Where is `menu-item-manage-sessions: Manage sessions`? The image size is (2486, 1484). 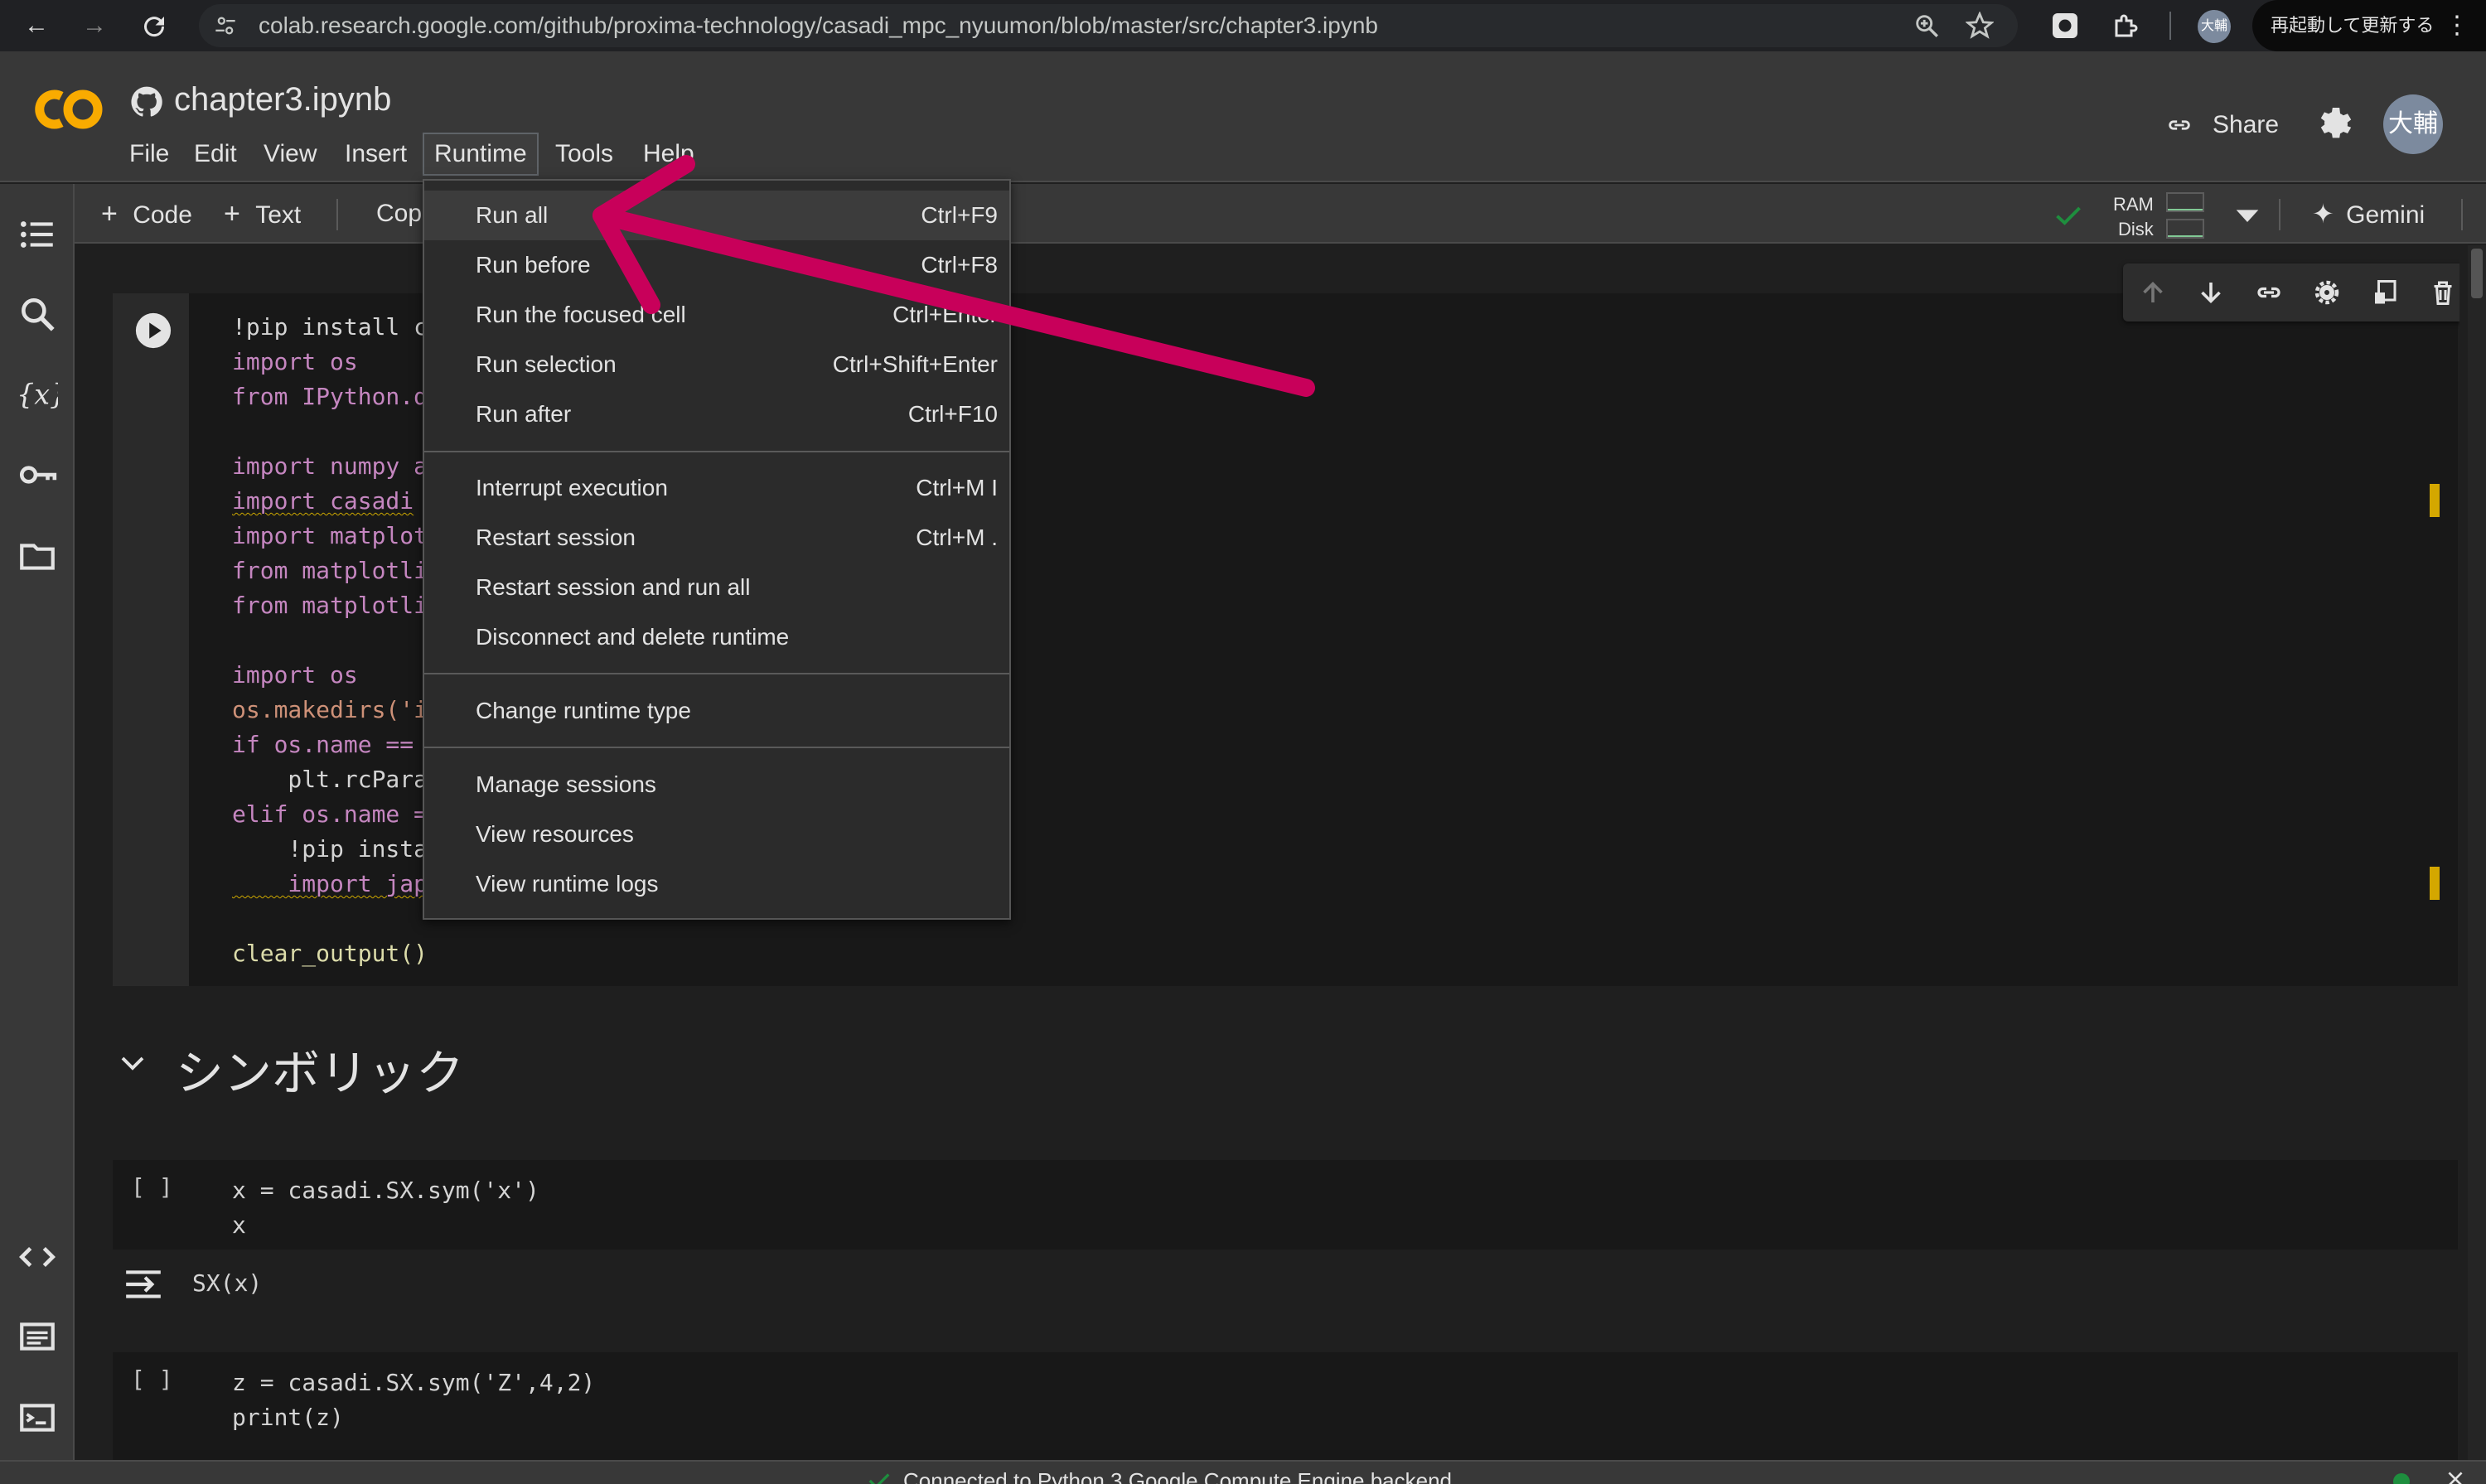
menu-item-manage-sessions: Manage sessions is located at coordinates (716, 785).